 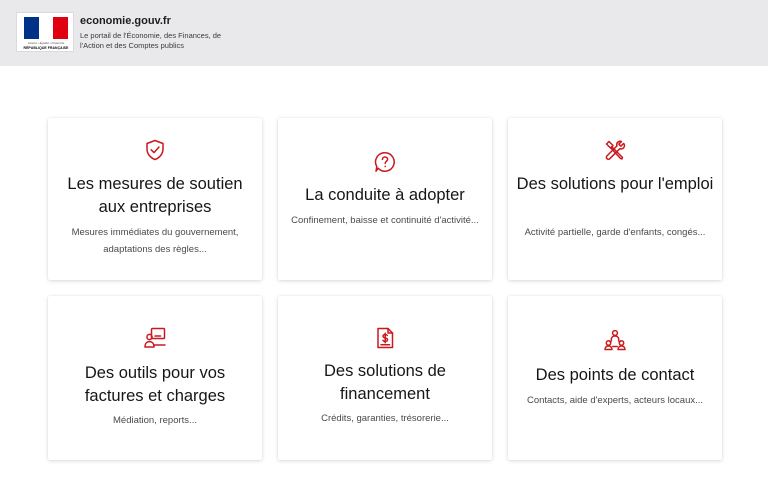 I want to click on card-title: Des points de contact, so click(x=615, y=375).